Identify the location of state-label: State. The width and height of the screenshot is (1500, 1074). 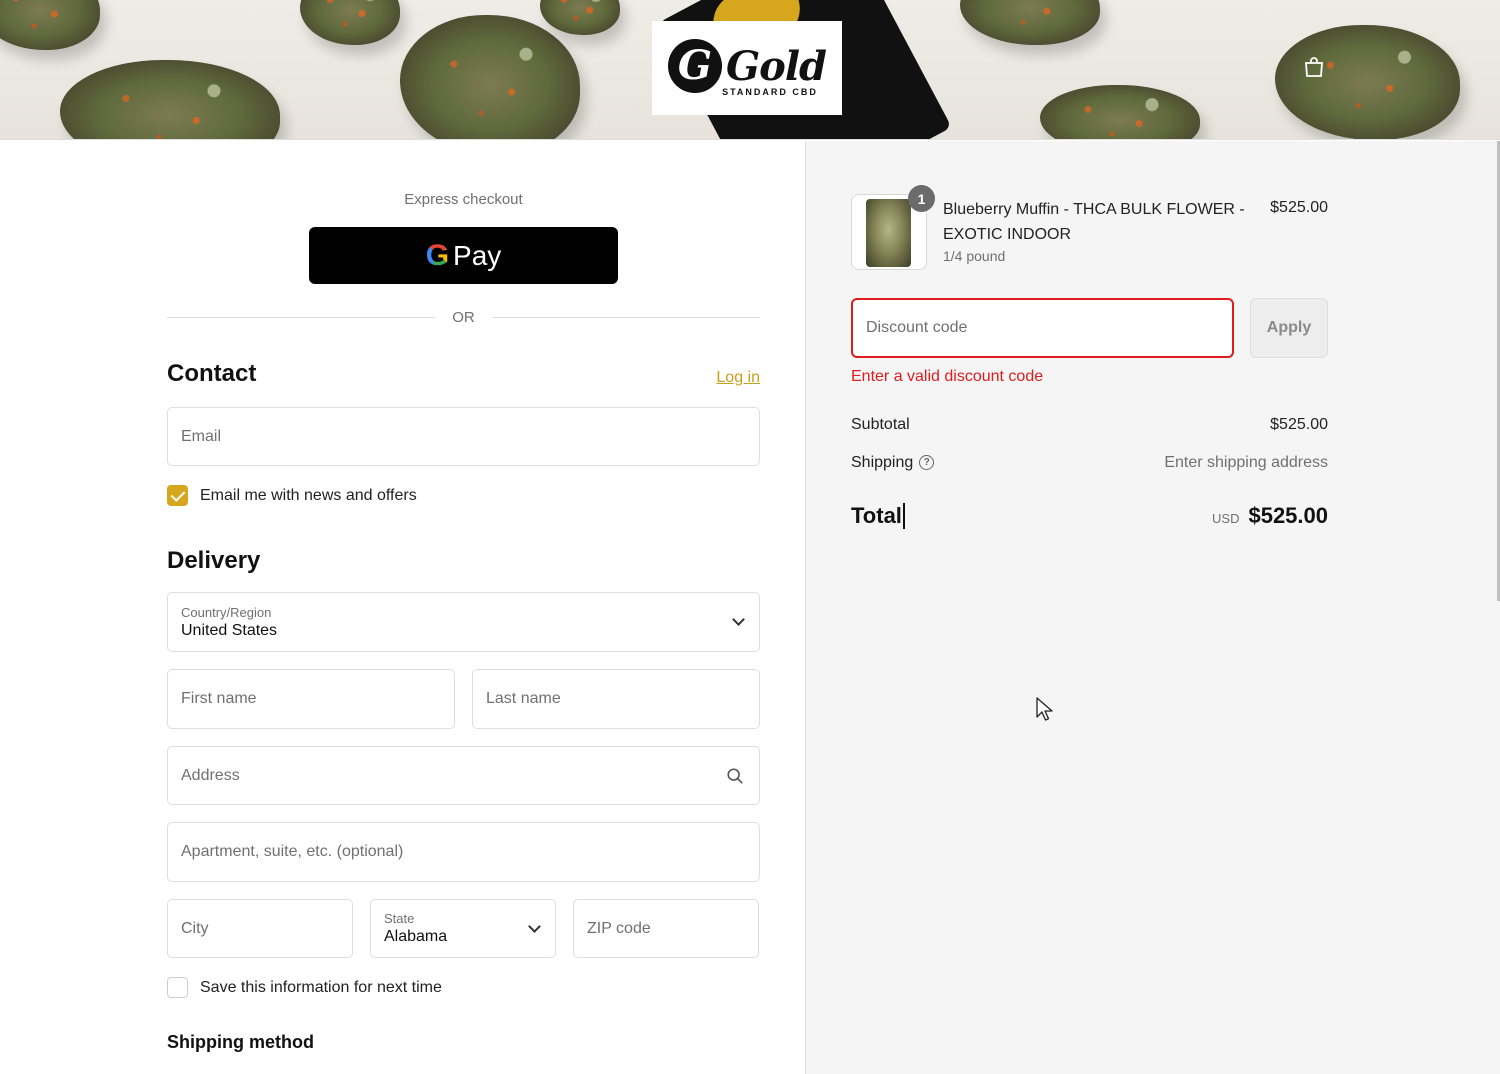
(399, 918).